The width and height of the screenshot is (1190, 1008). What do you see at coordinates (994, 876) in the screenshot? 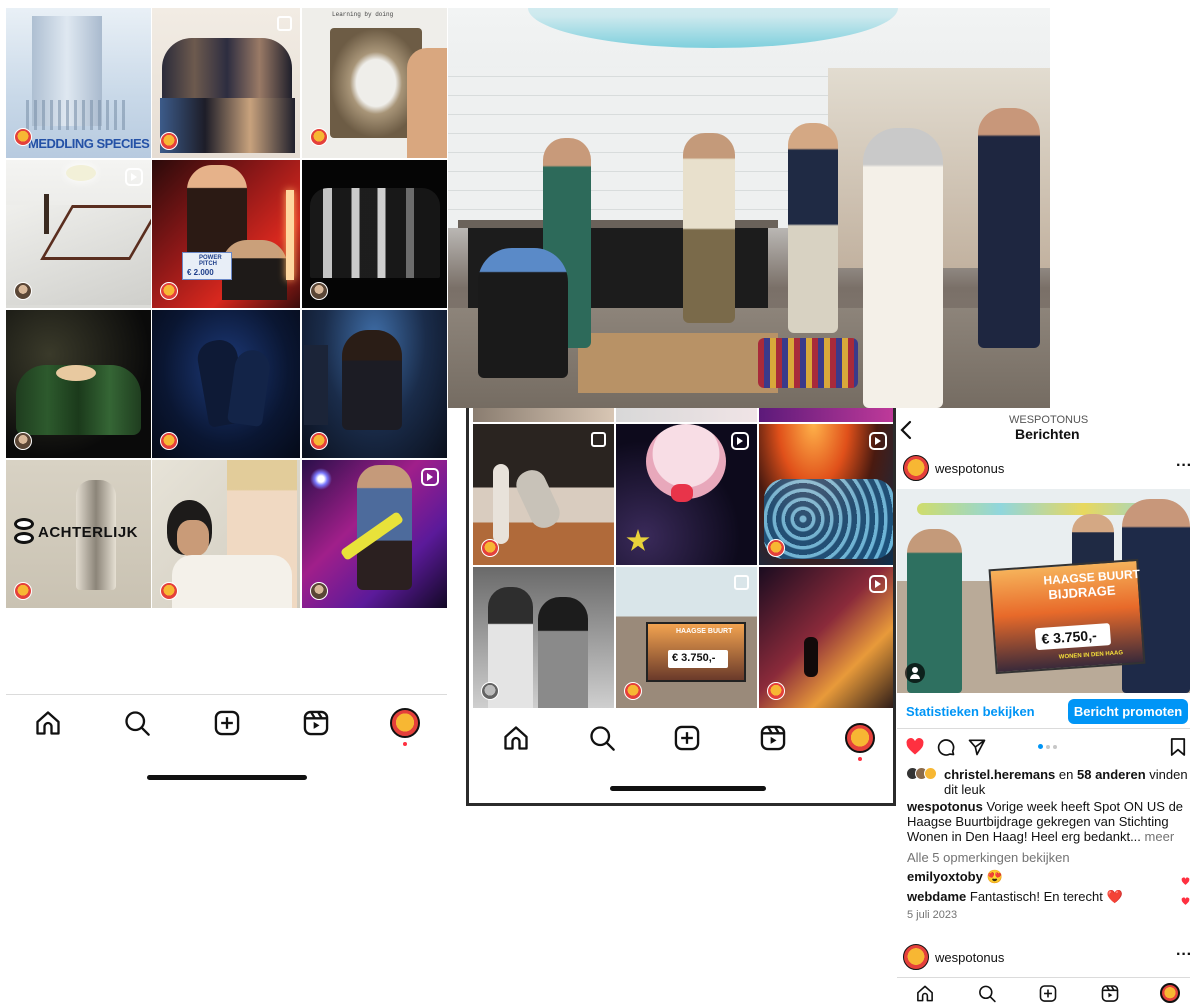
I see `comment-text: 😍` at bounding box center [994, 876].